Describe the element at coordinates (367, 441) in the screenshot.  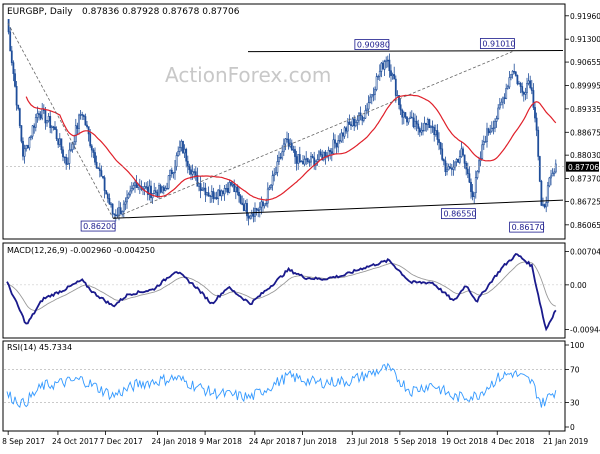
I see `x-tick-label: 23 Jul 2018` at that location.